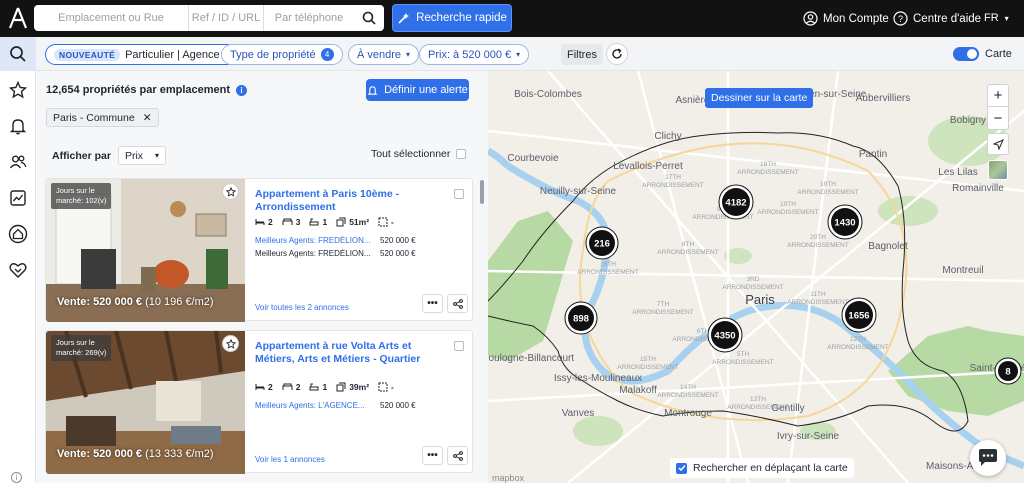 Image resolution: width=1024 pixels, height=483 pixels. What do you see at coordinates (531, 358) in the screenshot?
I see `place-label: Boulogne-Billancourt` at bounding box center [531, 358].